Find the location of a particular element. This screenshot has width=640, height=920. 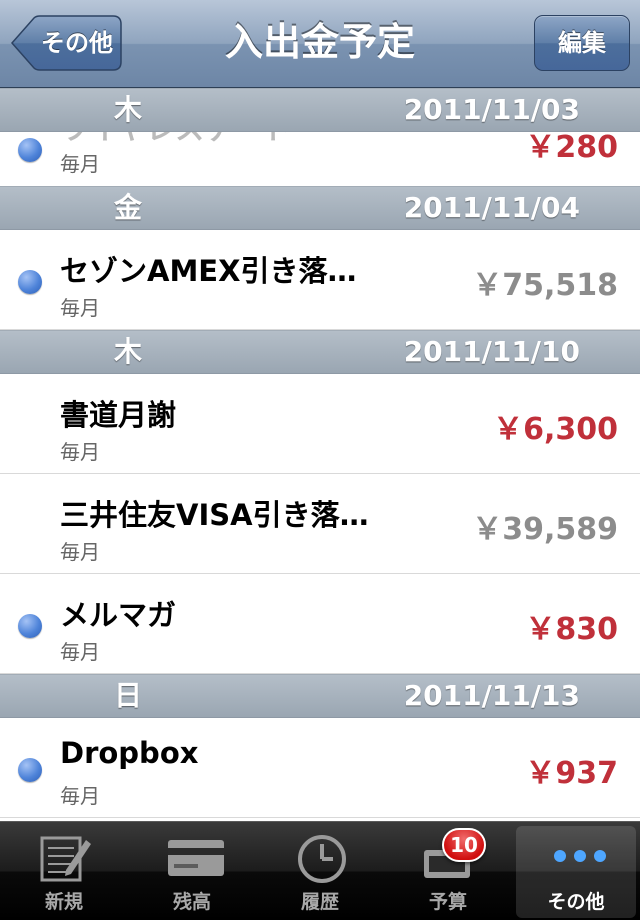

tab-more: その他 is located at coordinates (576, 872).